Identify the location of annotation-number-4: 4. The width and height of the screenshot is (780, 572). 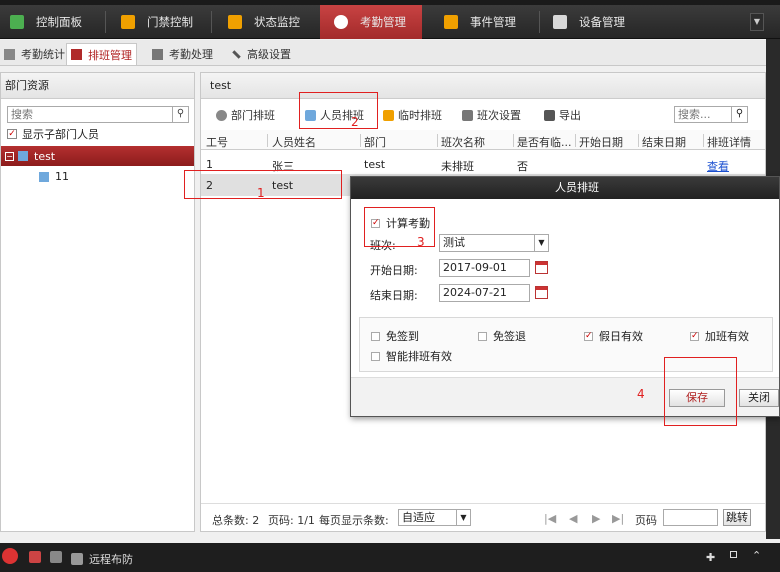
(641, 394).